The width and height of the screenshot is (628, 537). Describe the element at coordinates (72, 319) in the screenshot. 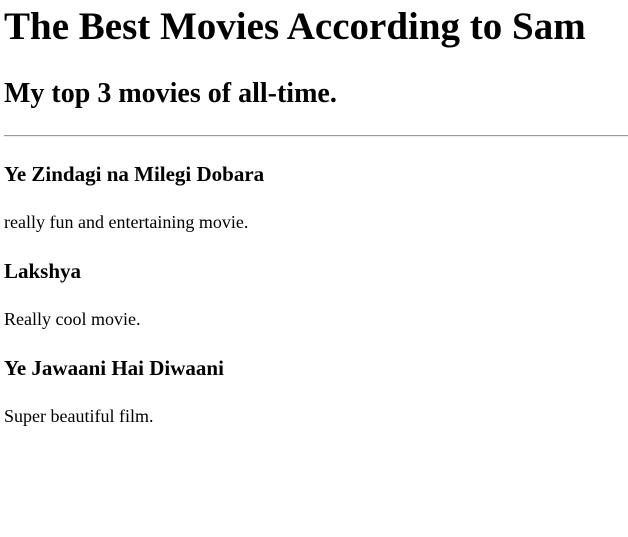

I see `movie-description: Really cool movie.` at that location.